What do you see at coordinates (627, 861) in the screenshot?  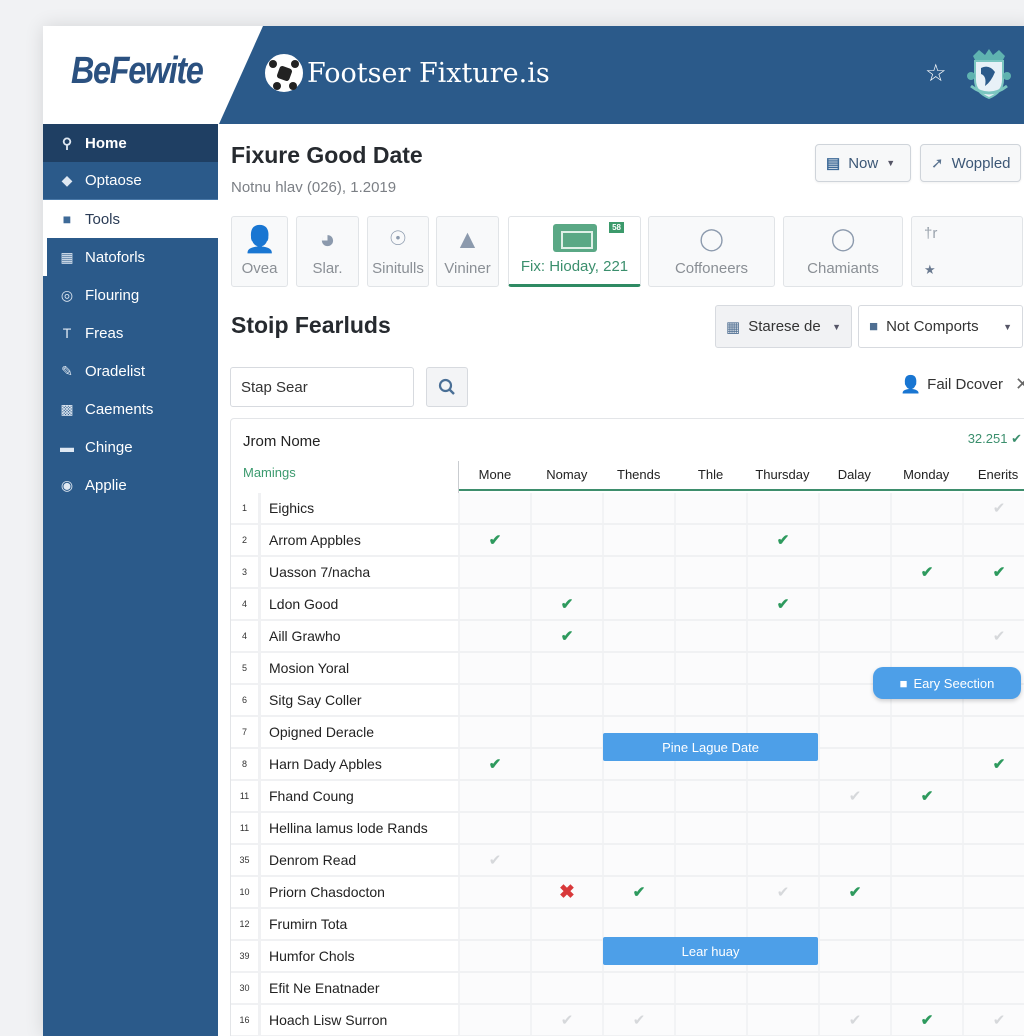 I see `table-row: 35 Denrom Read ✔` at bounding box center [627, 861].